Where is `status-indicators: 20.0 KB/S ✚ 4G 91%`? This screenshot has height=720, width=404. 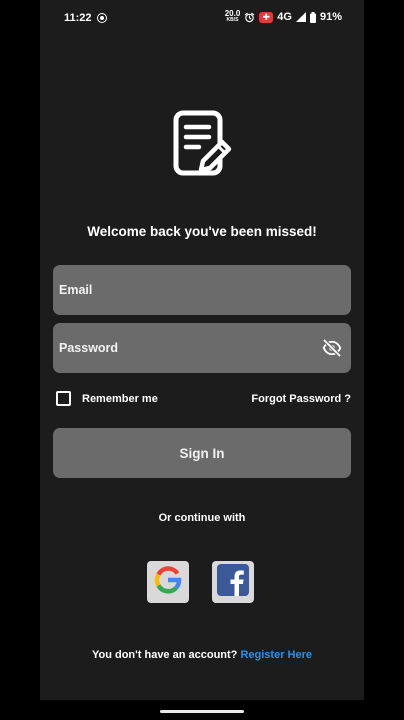 status-indicators: 20.0 KB/S ✚ 4G 91% is located at coordinates (283, 17).